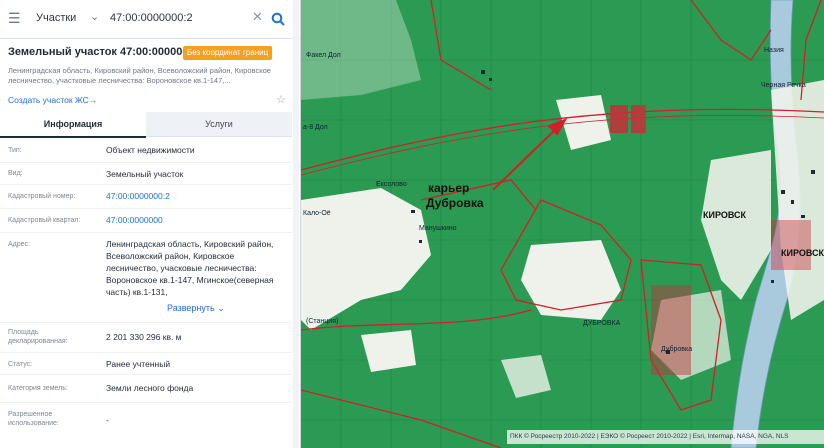 This screenshot has width=824, height=448. I want to click on place-label: Дубровка, so click(677, 349).